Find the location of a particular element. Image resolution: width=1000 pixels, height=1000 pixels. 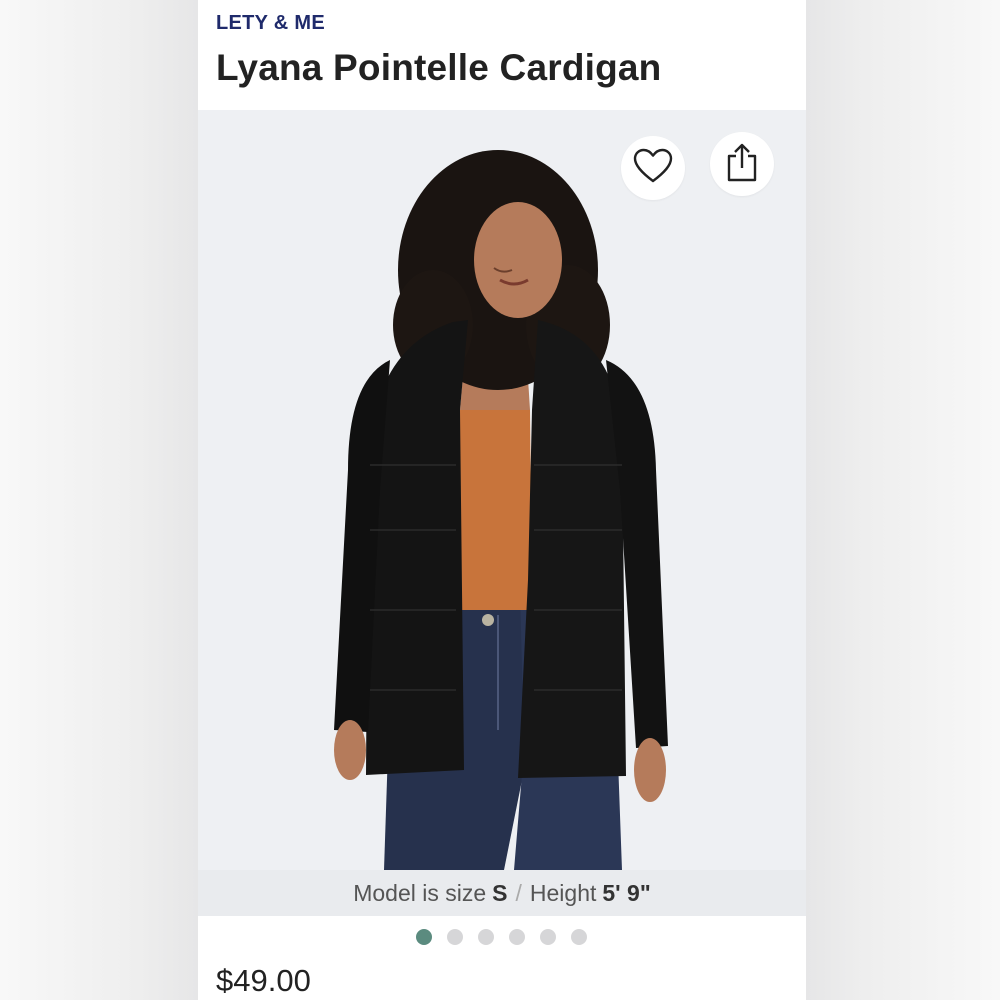

model-size-prefix: Model is size is located at coordinates (420, 892).